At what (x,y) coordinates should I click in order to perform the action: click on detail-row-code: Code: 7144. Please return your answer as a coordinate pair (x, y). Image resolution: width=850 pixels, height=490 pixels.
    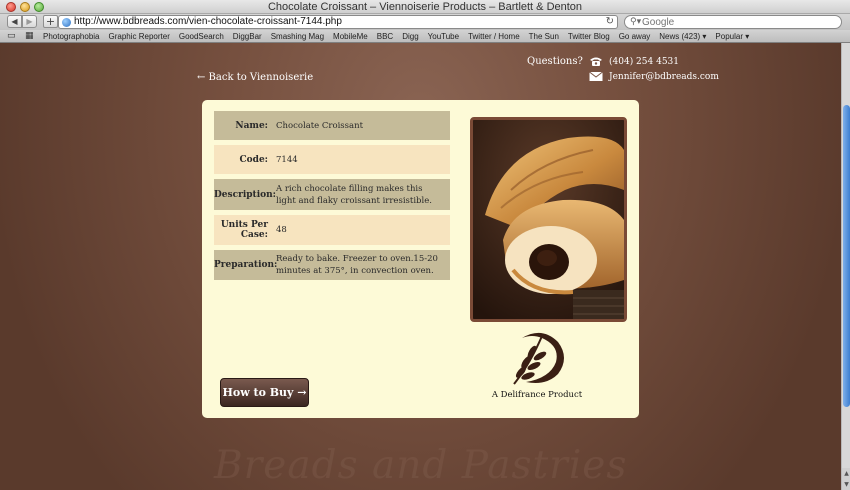
    Looking at the image, I should click on (332, 159).